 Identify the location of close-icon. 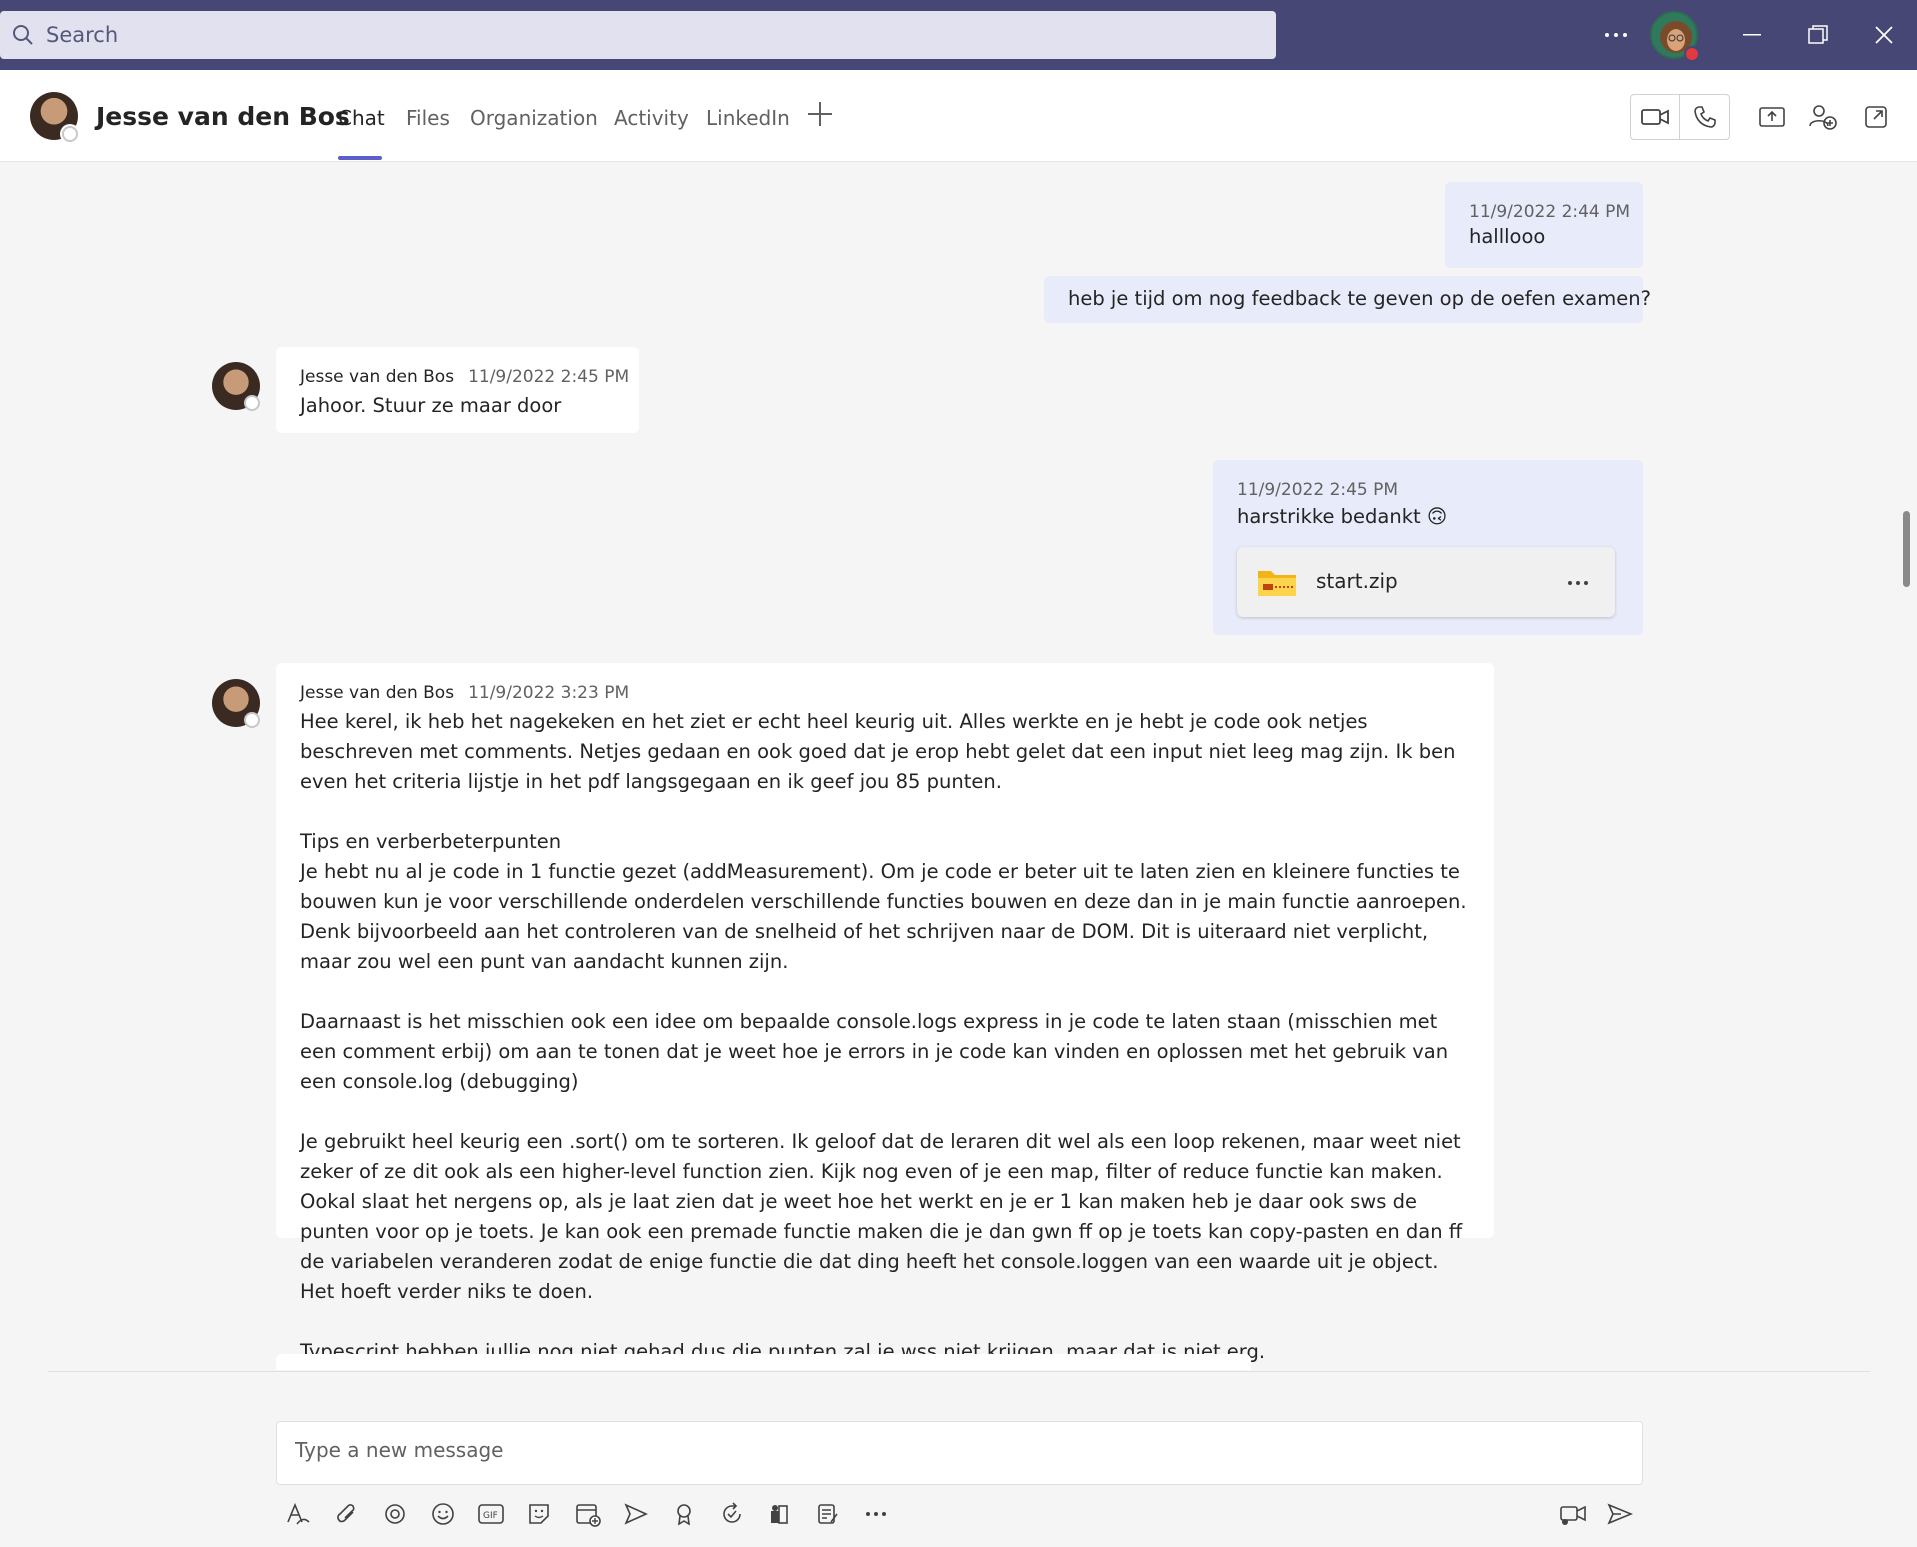
(1884, 35).